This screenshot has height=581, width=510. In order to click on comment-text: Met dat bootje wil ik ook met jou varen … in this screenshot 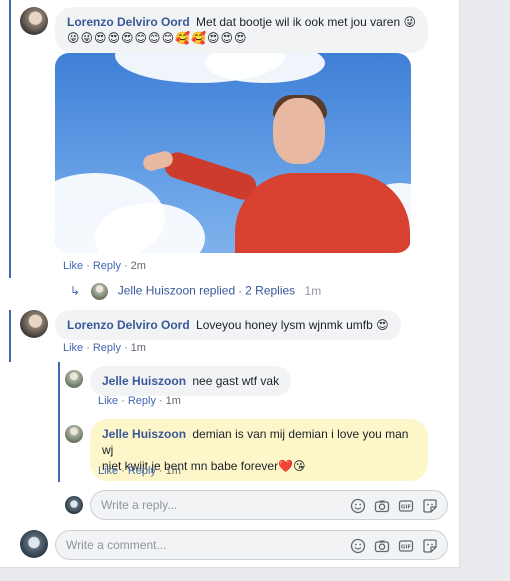, I will do `click(306, 22)`.